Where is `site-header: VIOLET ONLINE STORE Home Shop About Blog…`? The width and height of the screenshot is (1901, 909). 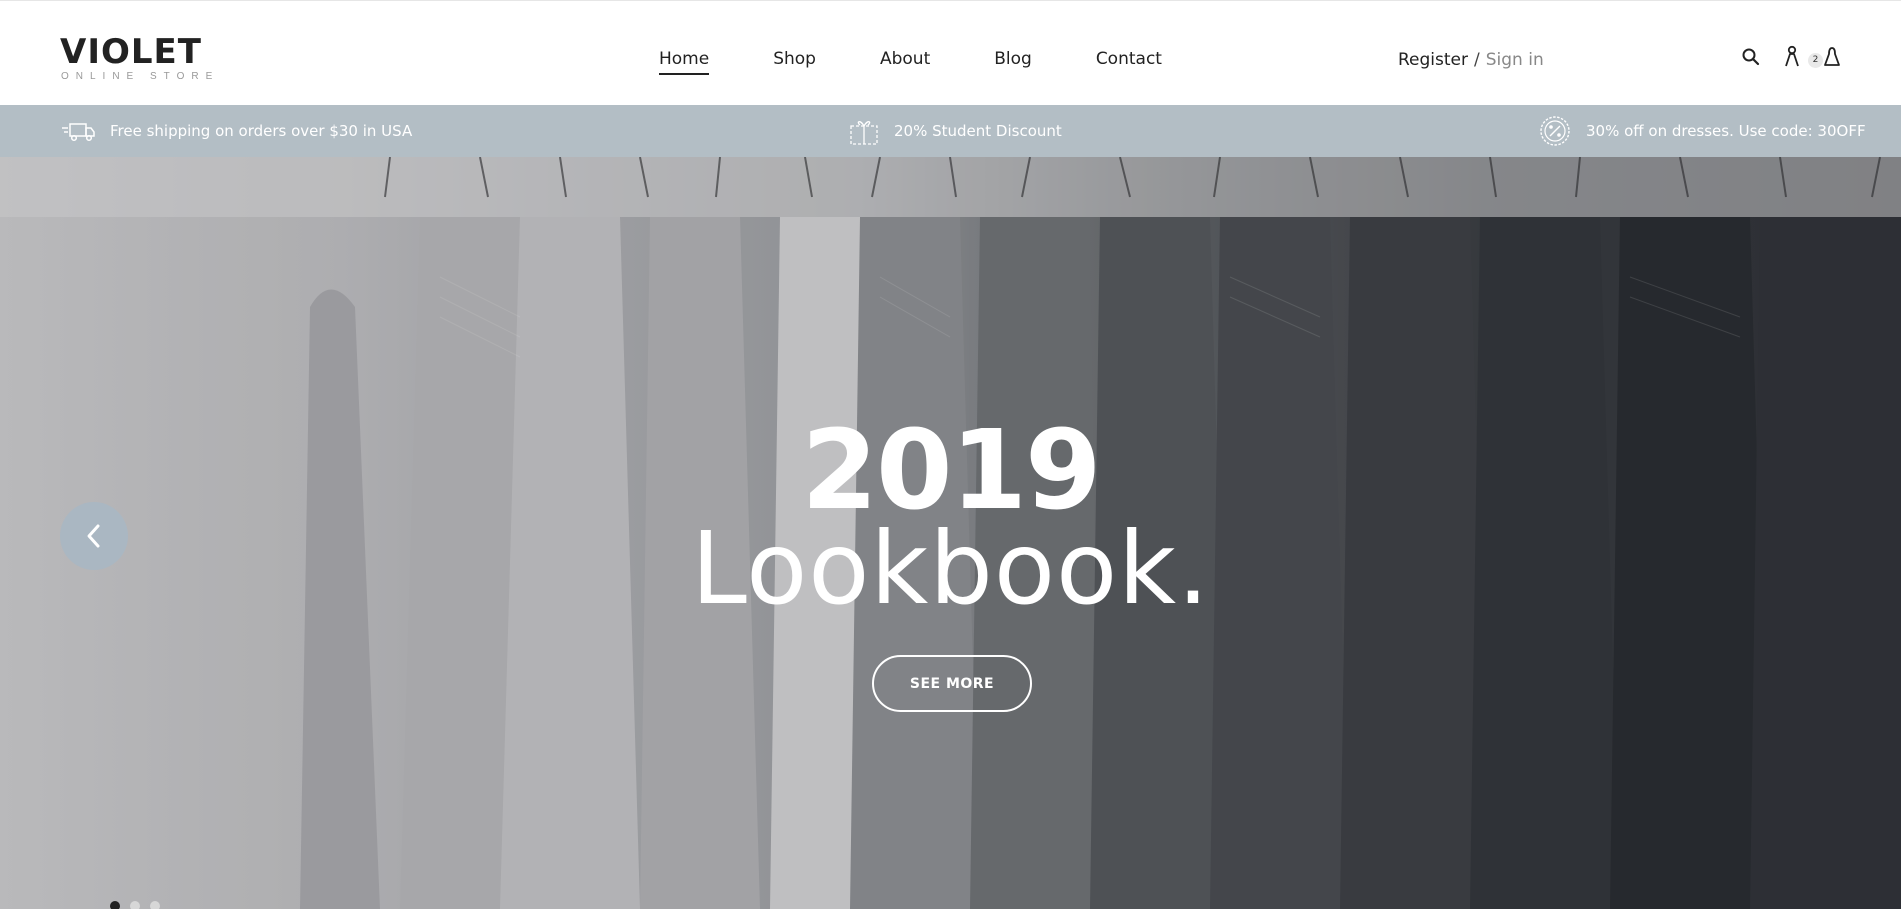 site-header: VIOLET ONLINE STORE Home Shop About Blog… is located at coordinates (950, 52).